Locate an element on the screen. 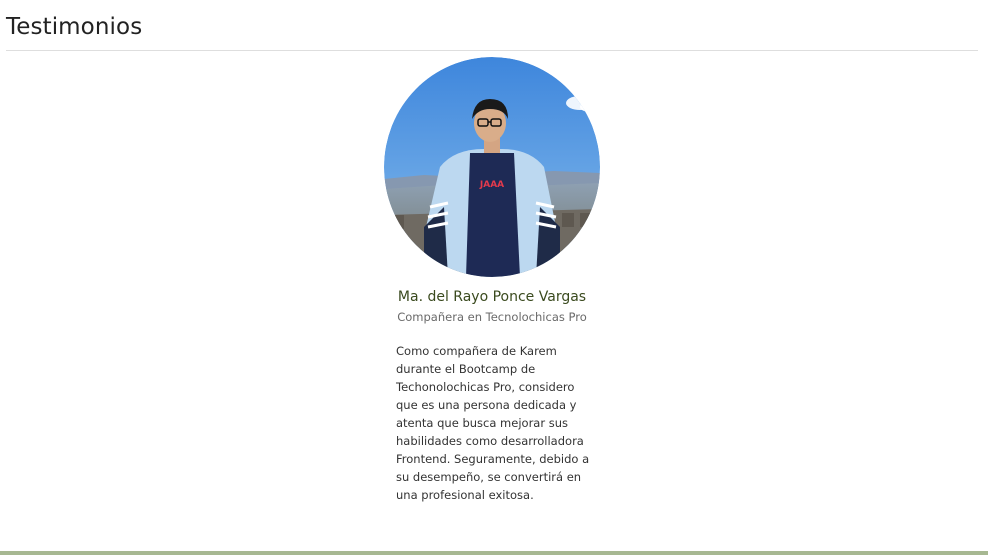 Image resolution: width=988 pixels, height=555 pixels. testimonial-role: Compañera en Tecnolochicas Pro is located at coordinates (492, 317).